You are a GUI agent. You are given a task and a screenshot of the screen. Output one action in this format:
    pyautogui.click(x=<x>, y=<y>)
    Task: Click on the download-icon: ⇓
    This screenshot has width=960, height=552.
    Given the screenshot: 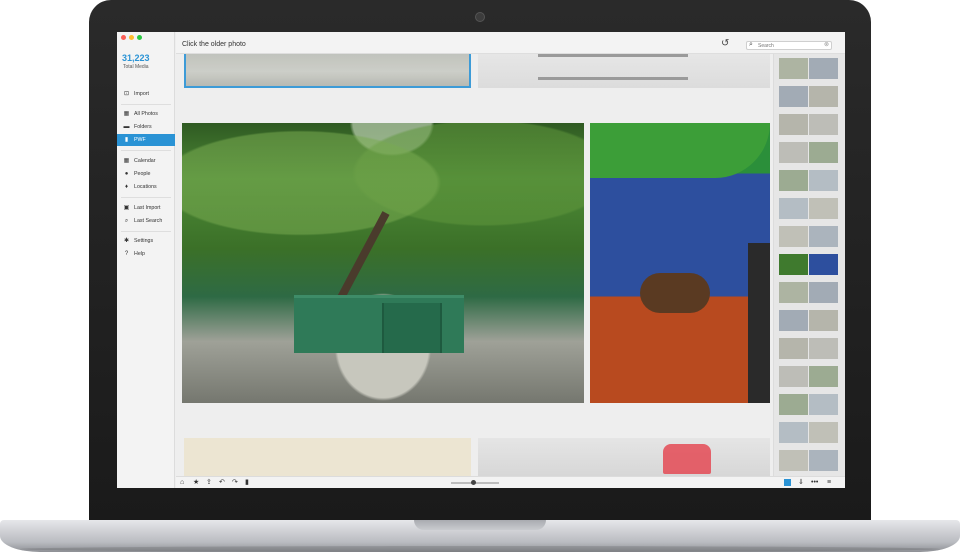 What is the action you would take?
    pyautogui.click(x=801, y=483)
    